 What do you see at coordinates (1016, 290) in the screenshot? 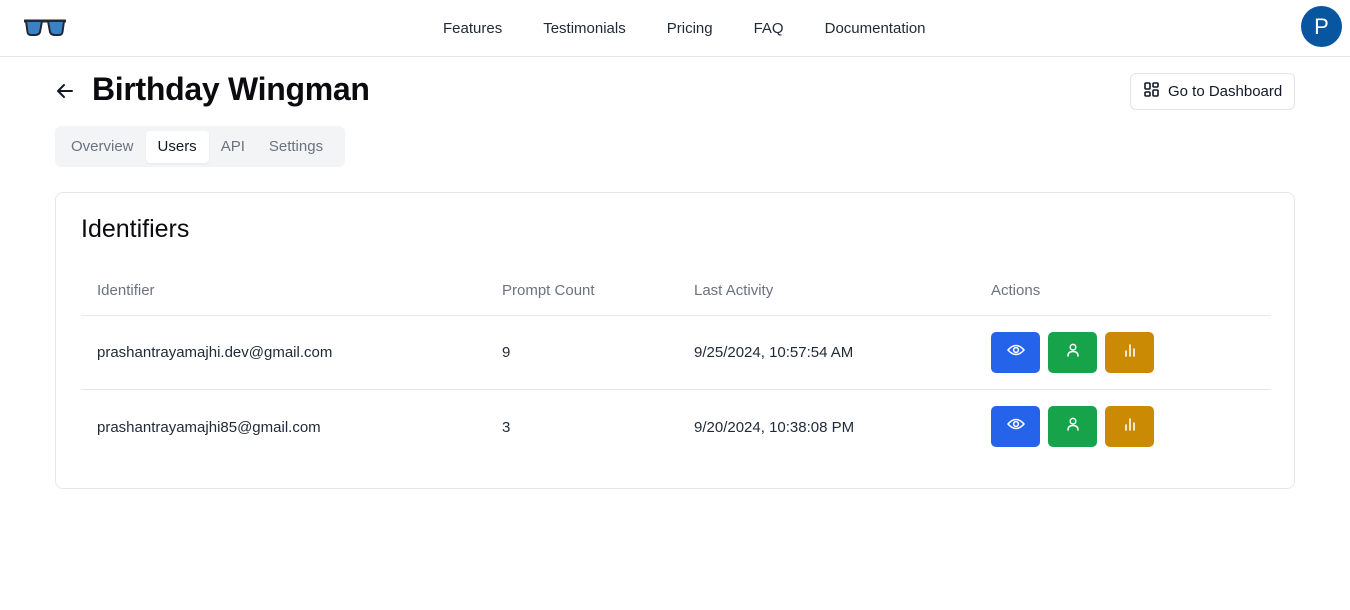
I see `column-header-actions: Actions` at bounding box center [1016, 290].